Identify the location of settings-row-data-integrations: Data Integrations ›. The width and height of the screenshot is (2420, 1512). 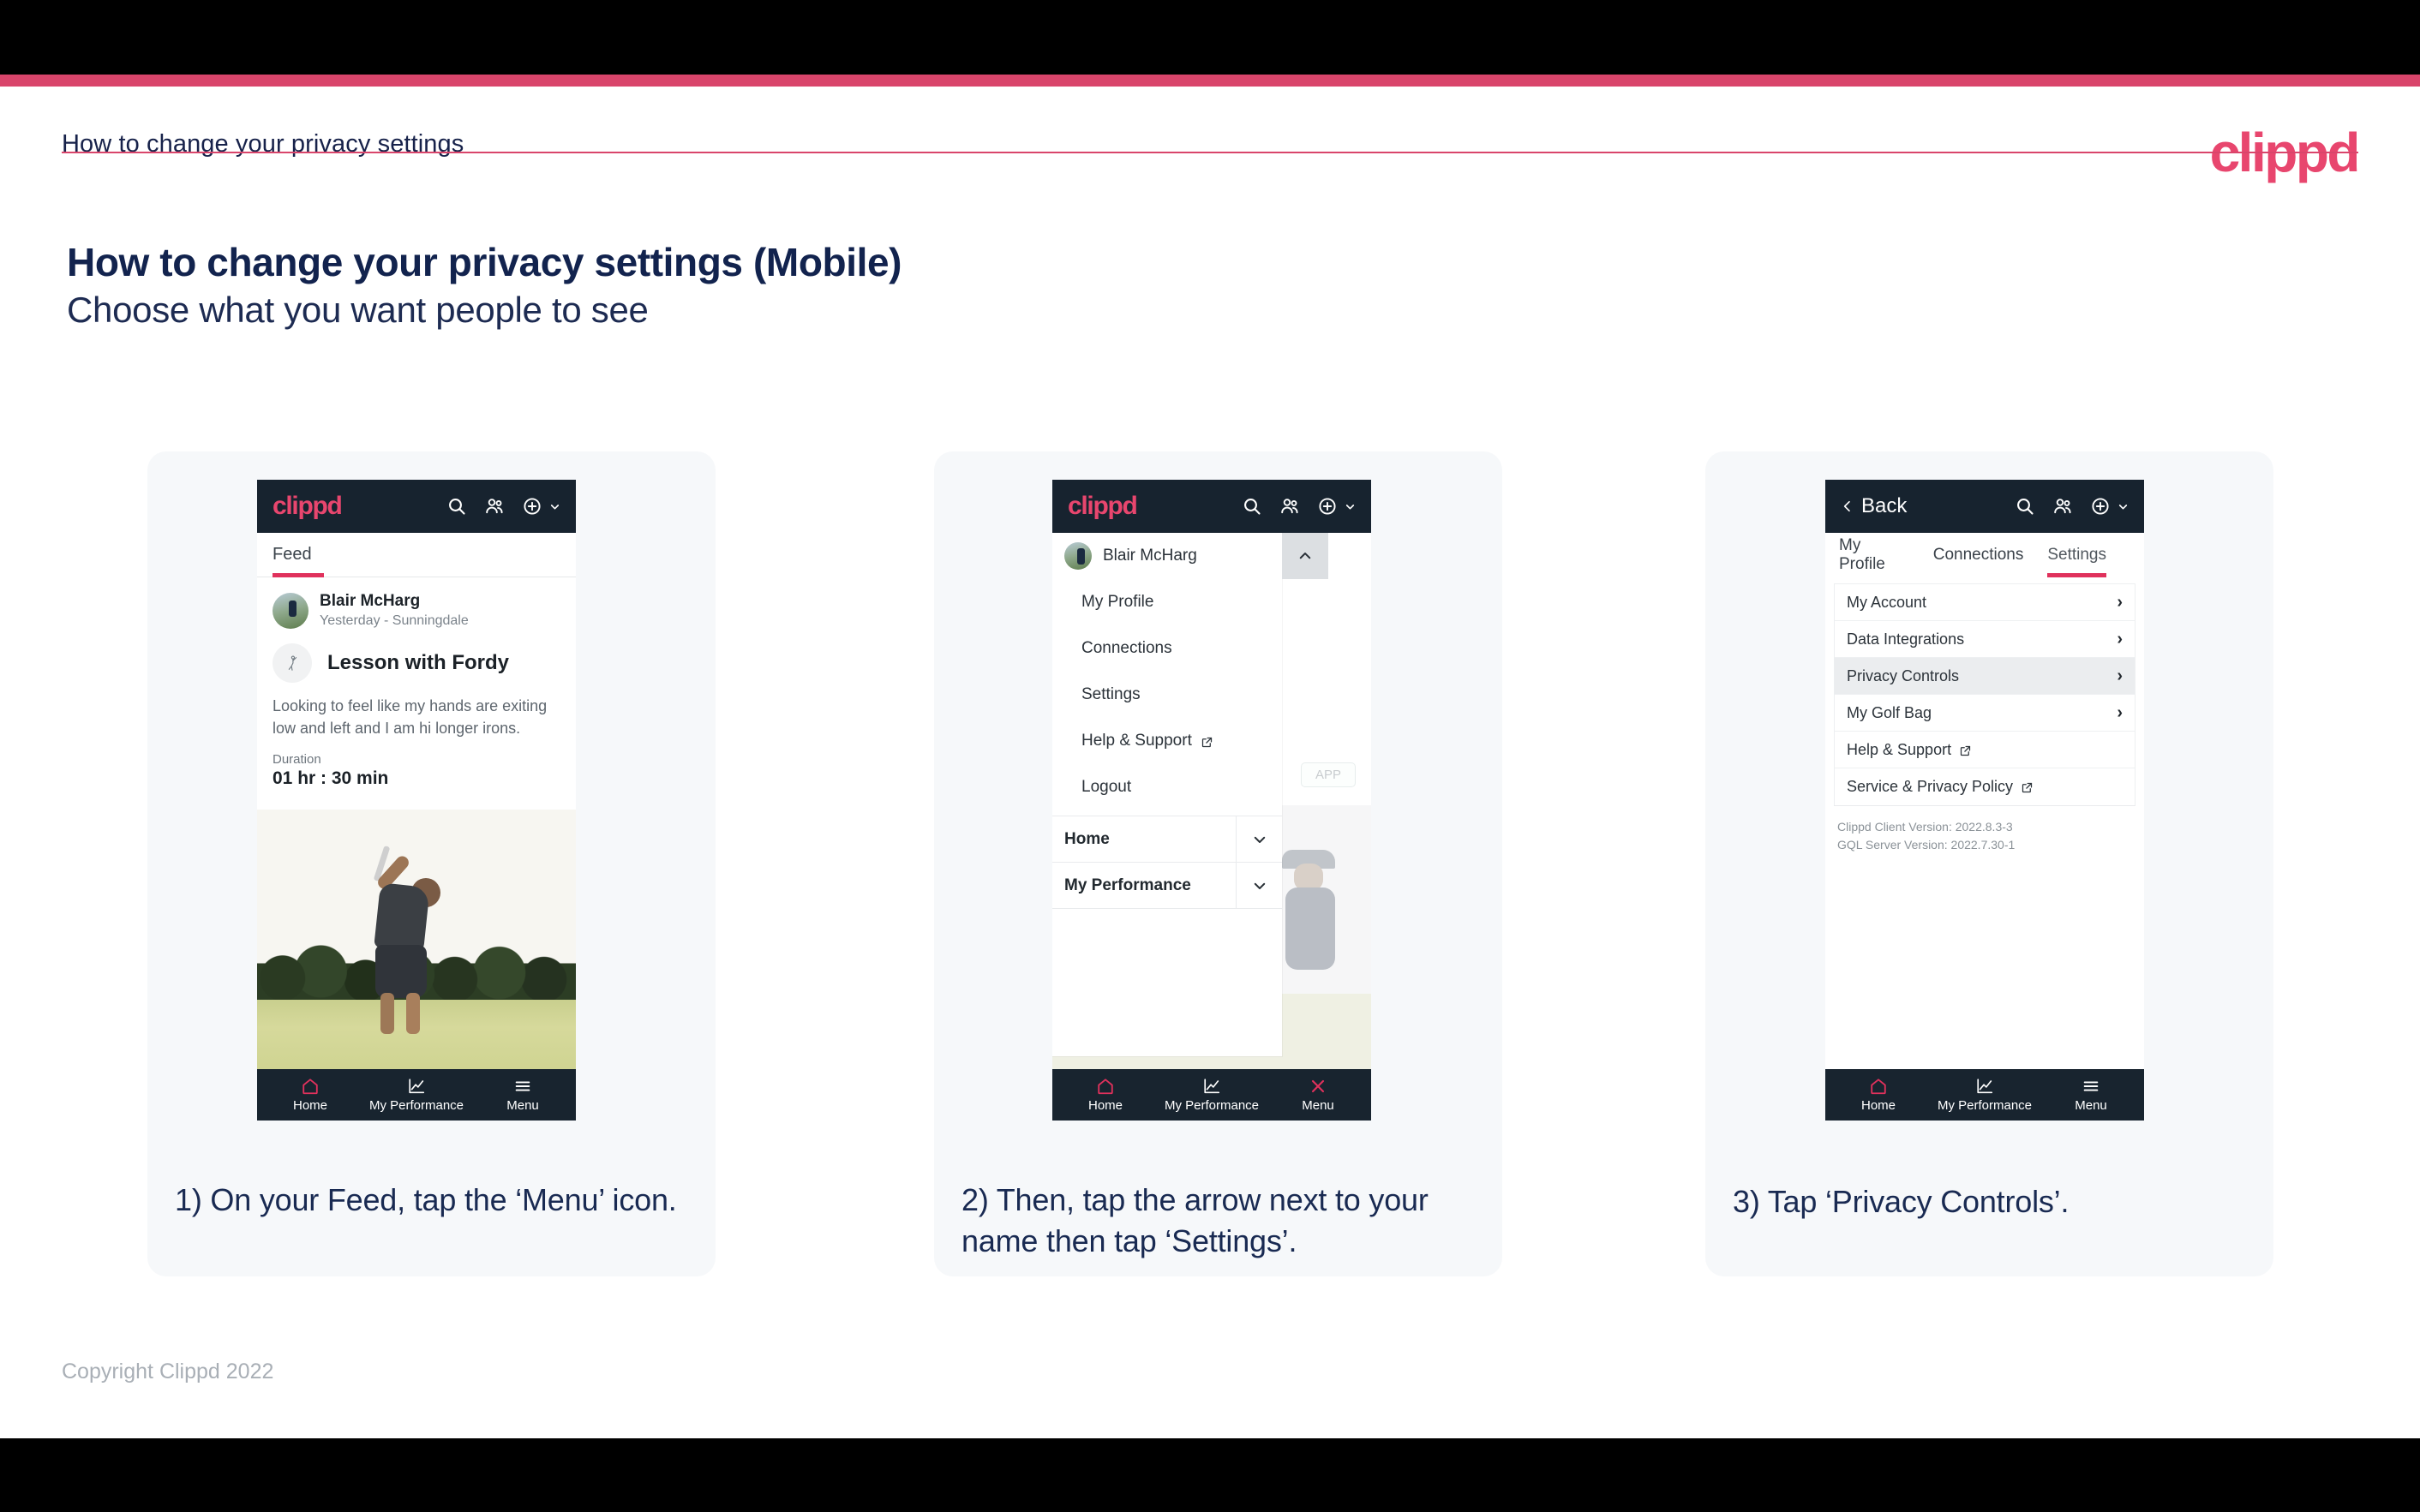
(1985, 639).